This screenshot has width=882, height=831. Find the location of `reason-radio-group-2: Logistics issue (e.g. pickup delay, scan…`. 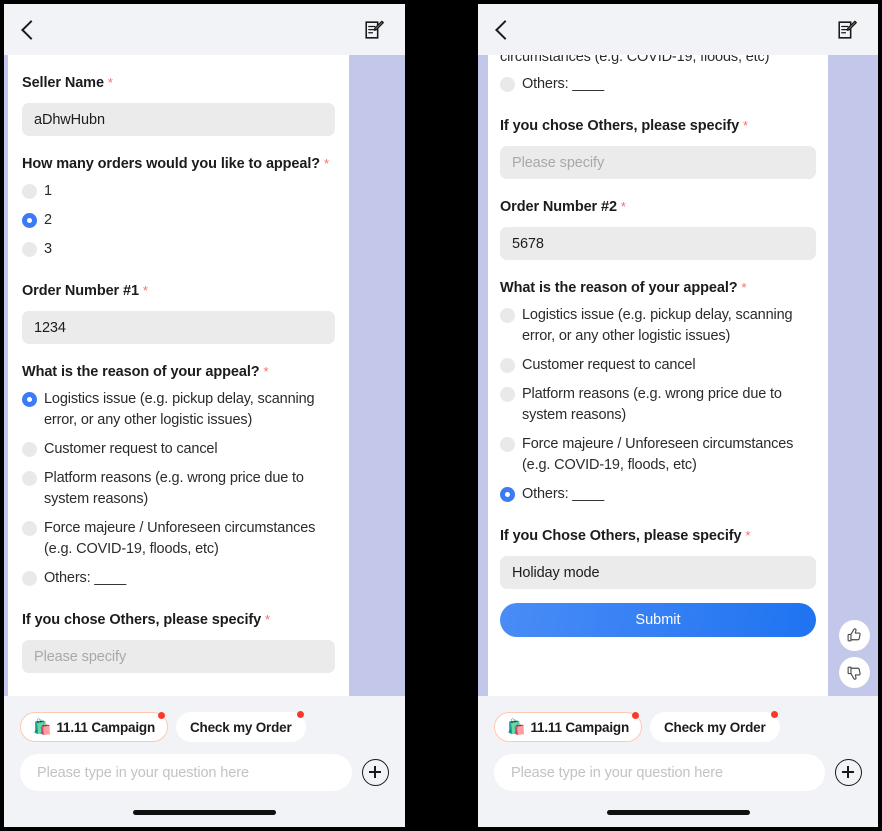

reason-radio-group-2: Logistics issue (e.g. pickup delay, scan… is located at coordinates (658, 405).